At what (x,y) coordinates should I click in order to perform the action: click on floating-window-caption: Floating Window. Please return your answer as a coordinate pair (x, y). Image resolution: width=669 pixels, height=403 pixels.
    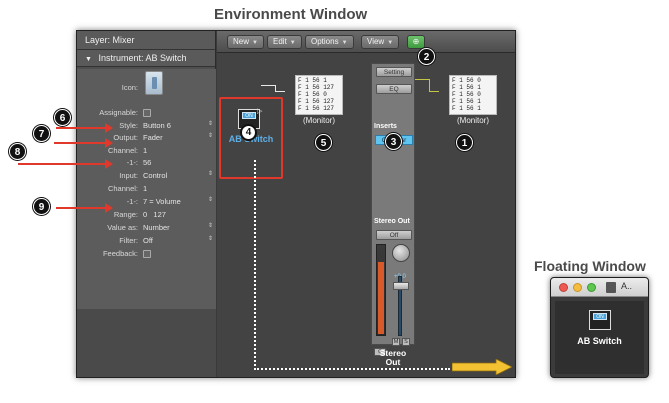
    Looking at the image, I should click on (590, 266).